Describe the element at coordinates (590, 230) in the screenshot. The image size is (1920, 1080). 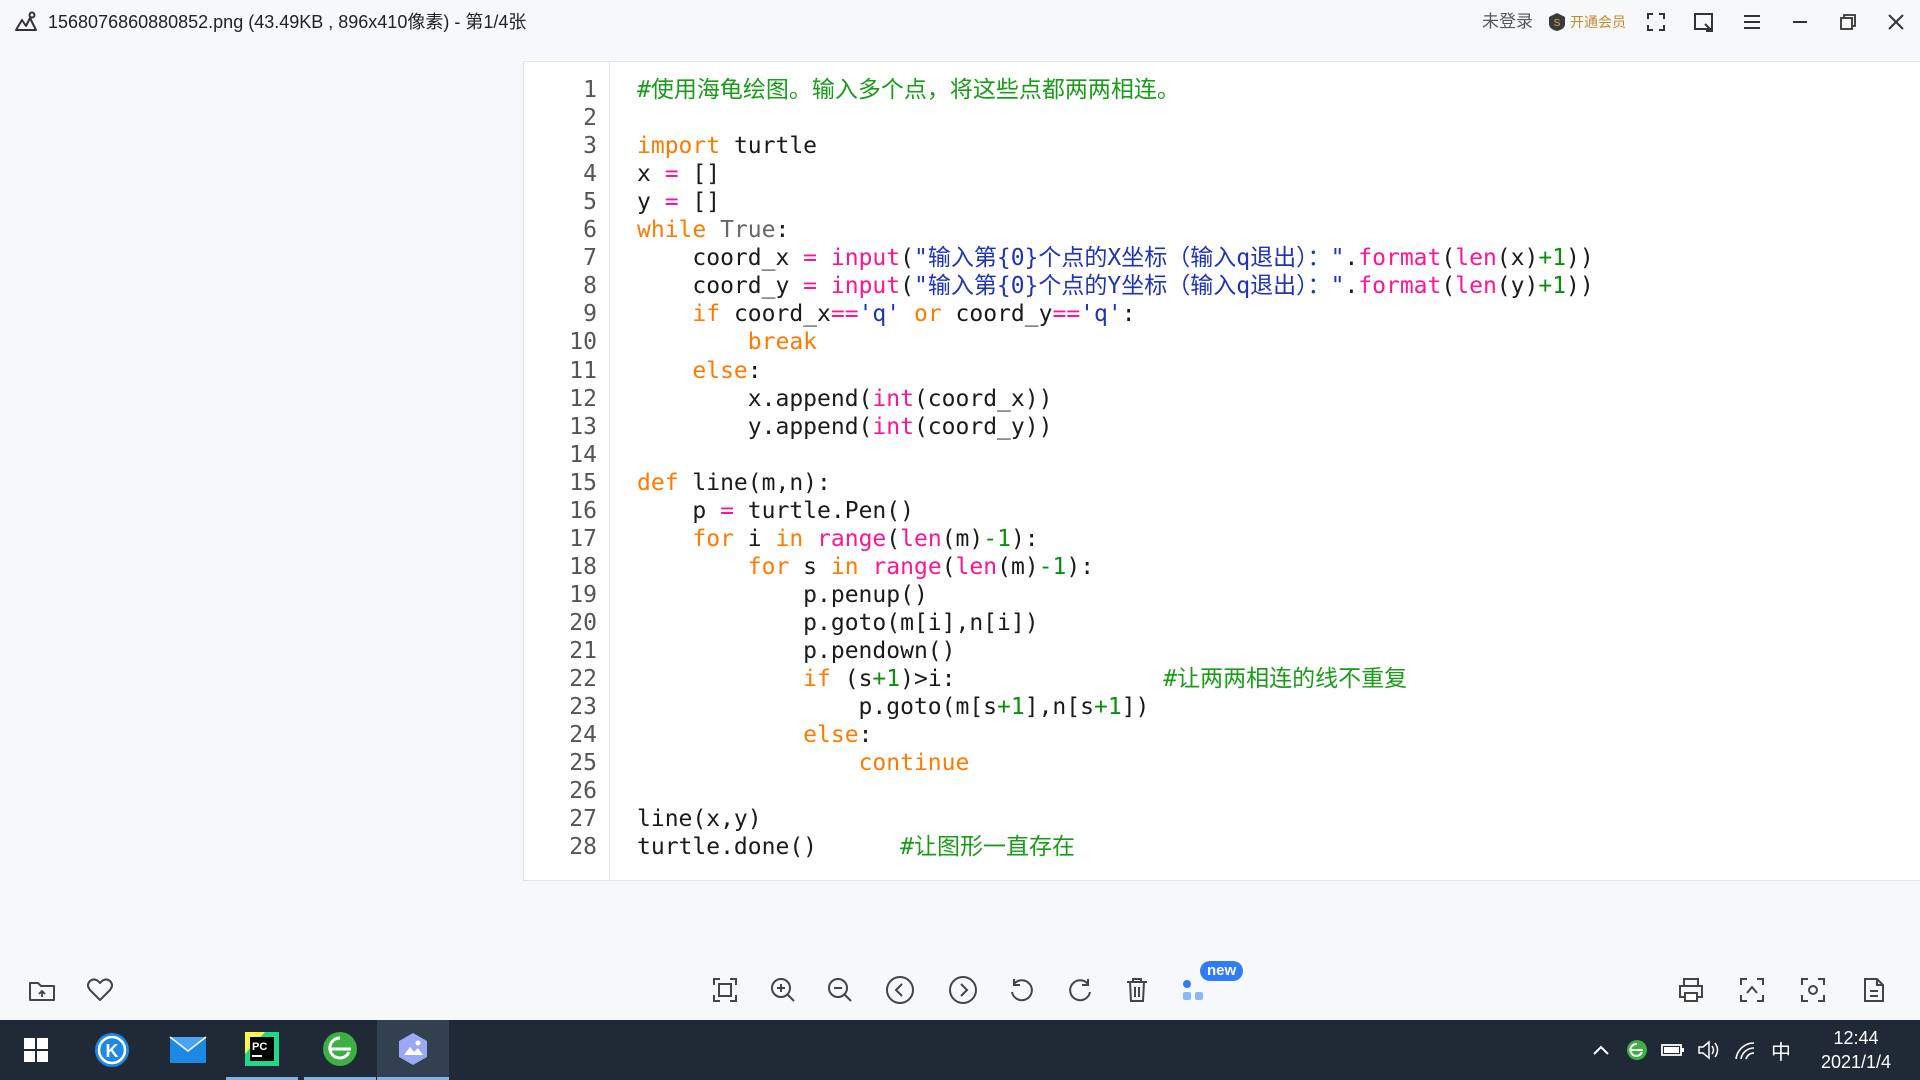
I see `line-number: 6` at that location.